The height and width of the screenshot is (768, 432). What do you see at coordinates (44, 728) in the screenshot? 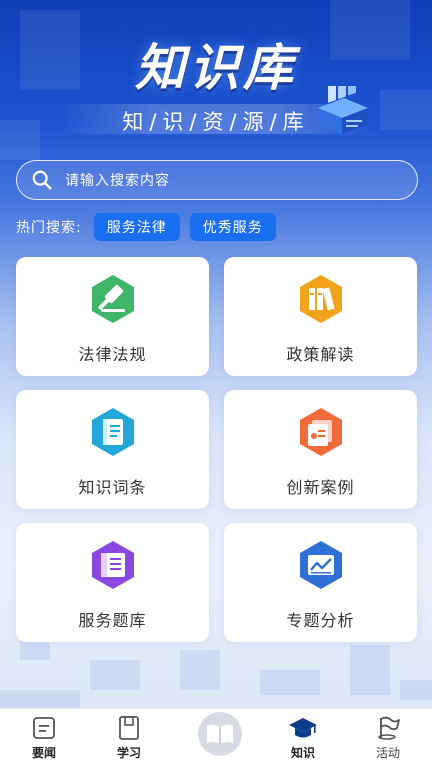
I see `news-icon` at bounding box center [44, 728].